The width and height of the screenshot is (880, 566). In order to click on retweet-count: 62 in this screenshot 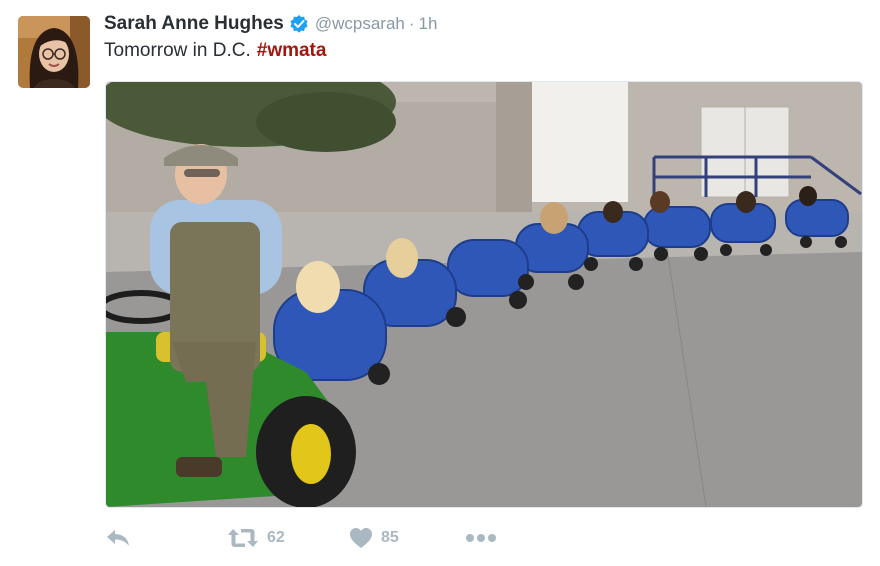, I will do `click(276, 537)`.